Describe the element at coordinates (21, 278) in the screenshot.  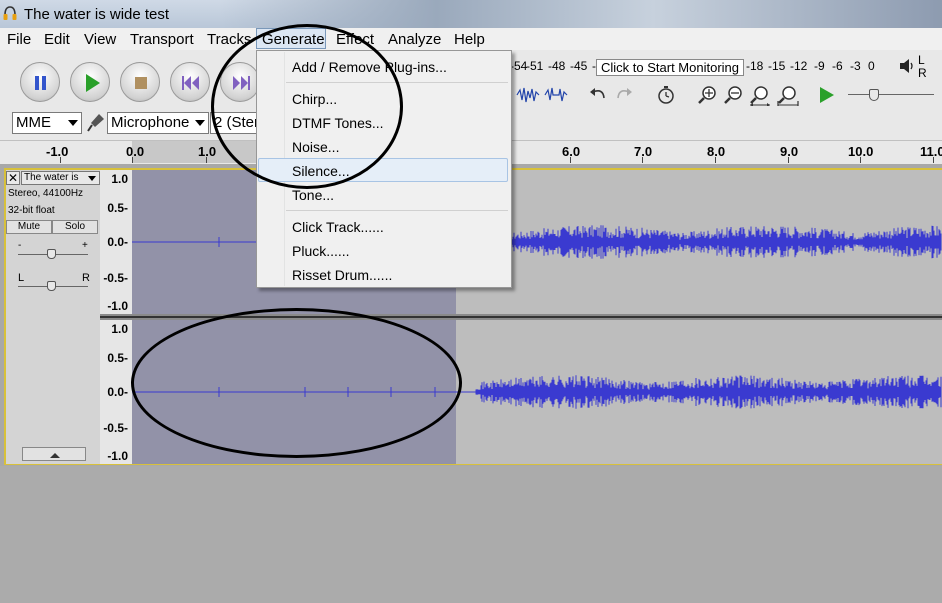
I see `pan-left-label: L` at that location.